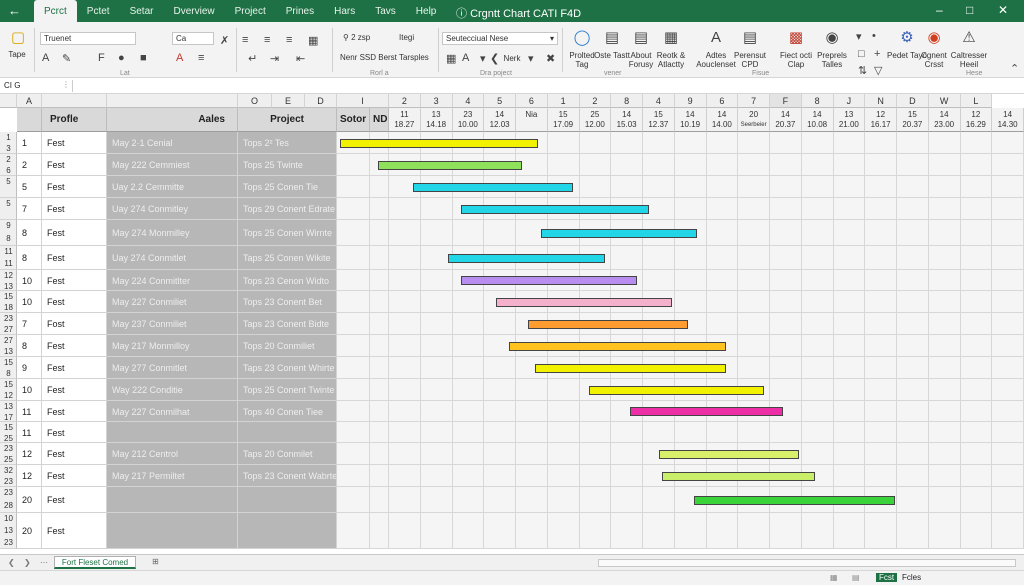  Describe the element at coordinates (193, 11) in the screenshot. I see `tab-dverview: Dverview` at that location.